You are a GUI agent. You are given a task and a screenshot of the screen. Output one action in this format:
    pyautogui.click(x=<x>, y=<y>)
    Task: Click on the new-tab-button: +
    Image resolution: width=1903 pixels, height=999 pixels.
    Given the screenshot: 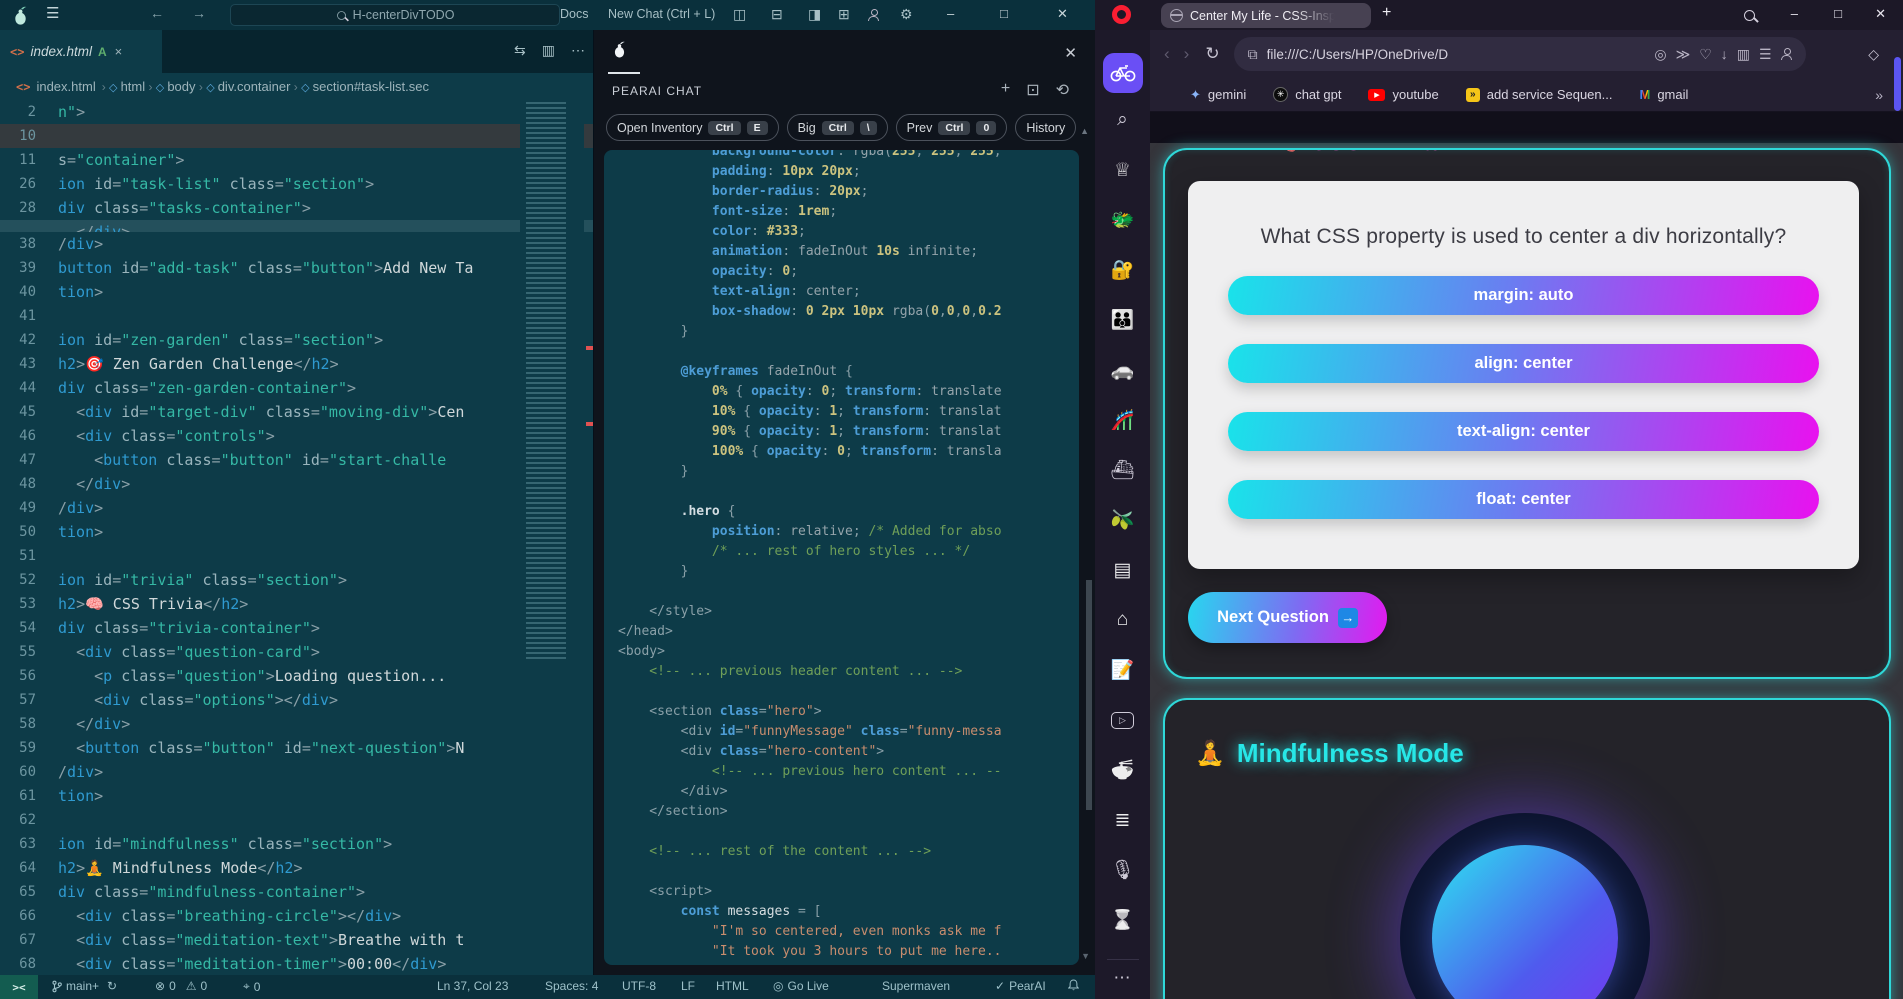 What is the action you would take?
    pyautogui.click(x=1386, y=13)
    